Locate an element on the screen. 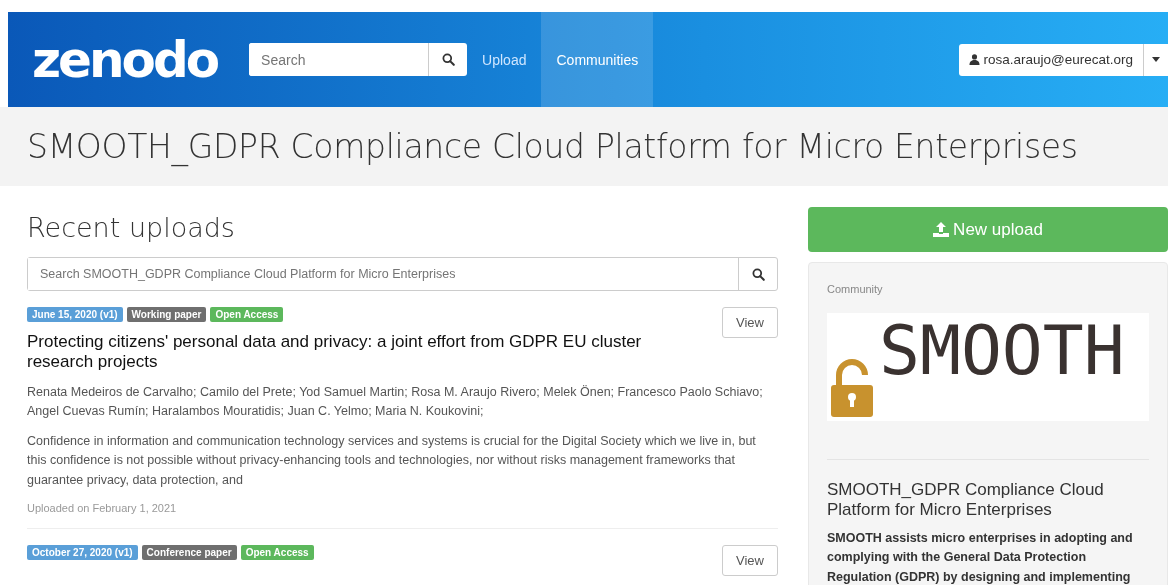 The image size is (1168, 585). logo-text: SMOOTH is located at coordinates (1002, 351).